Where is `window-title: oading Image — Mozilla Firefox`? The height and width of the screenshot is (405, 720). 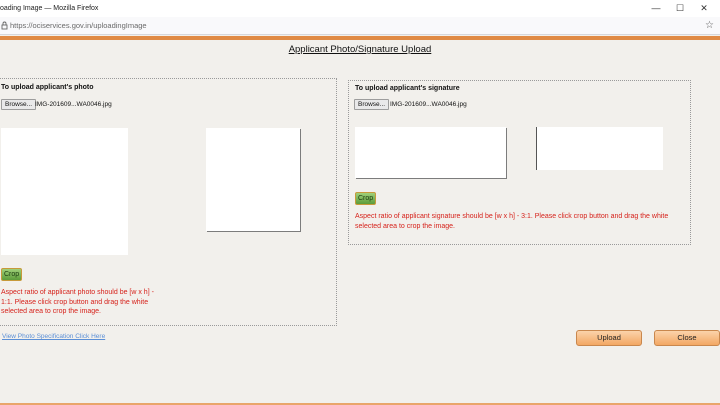 window-title: oading Image — Mozilla Firefox is located at coordinates (49, 8).